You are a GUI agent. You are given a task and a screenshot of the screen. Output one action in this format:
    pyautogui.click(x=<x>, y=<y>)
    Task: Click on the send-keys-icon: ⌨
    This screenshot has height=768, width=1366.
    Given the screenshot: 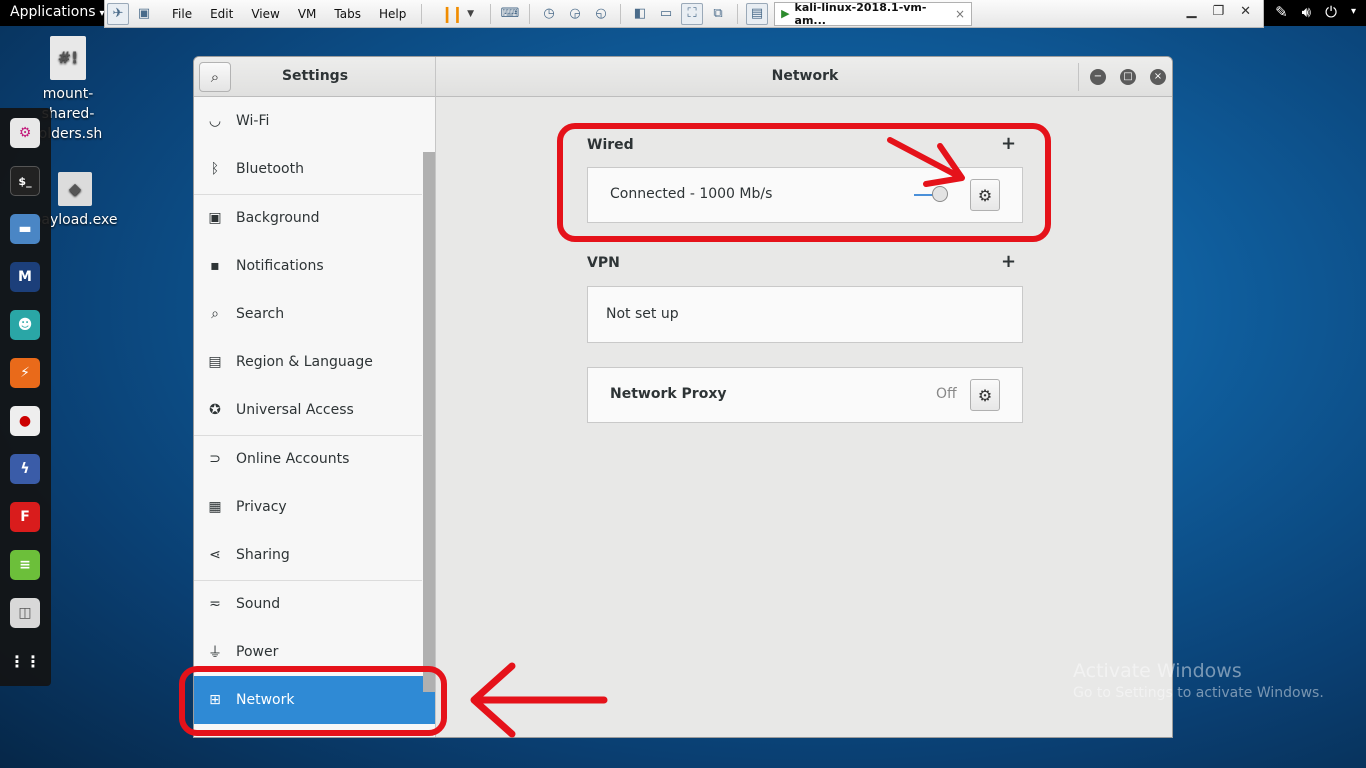 What is the action you would take?
    pyautogui.click(x=510, y=14)
    